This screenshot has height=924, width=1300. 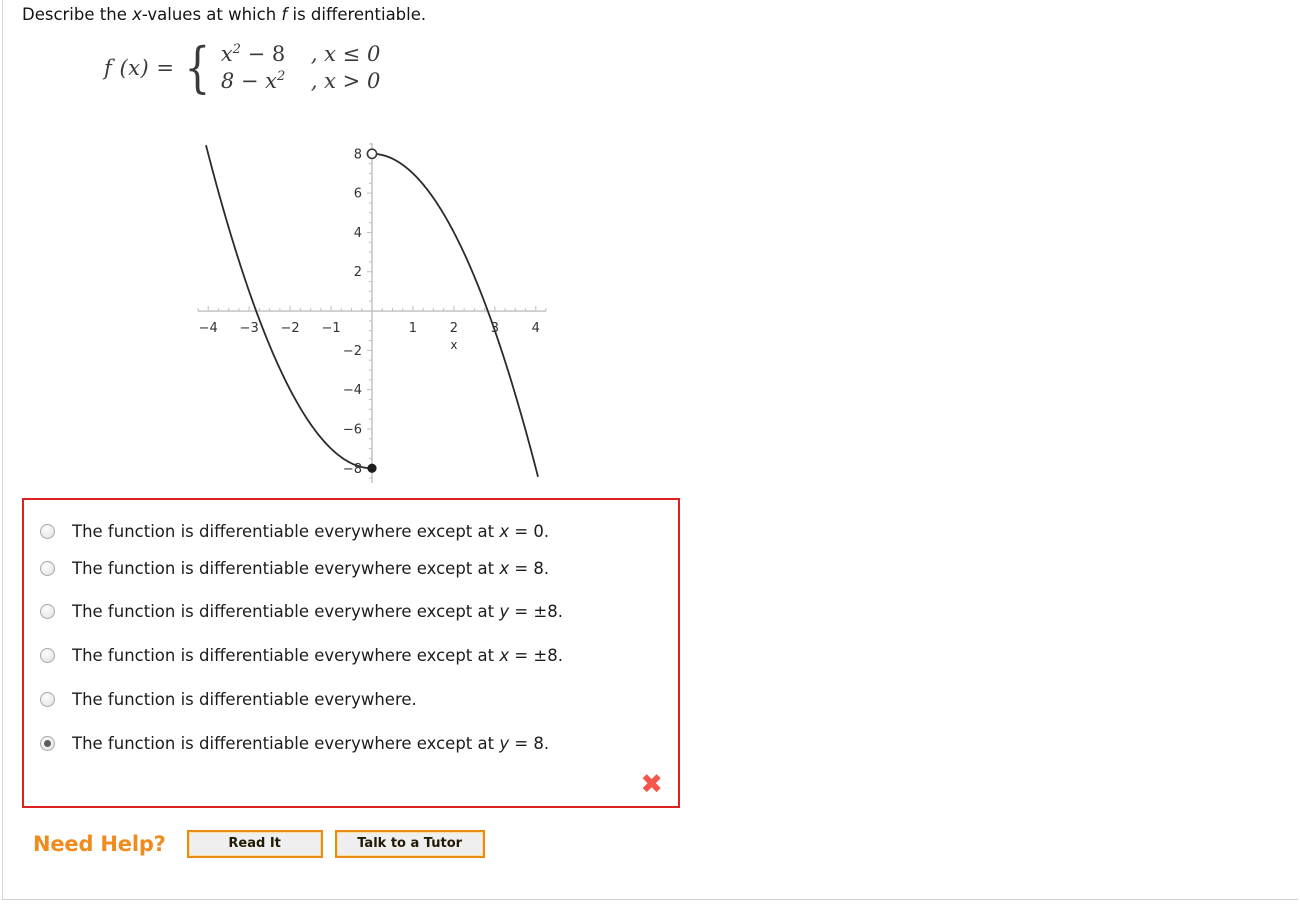 I want to click on x-axis-label: x, so click(x=453, y=345).